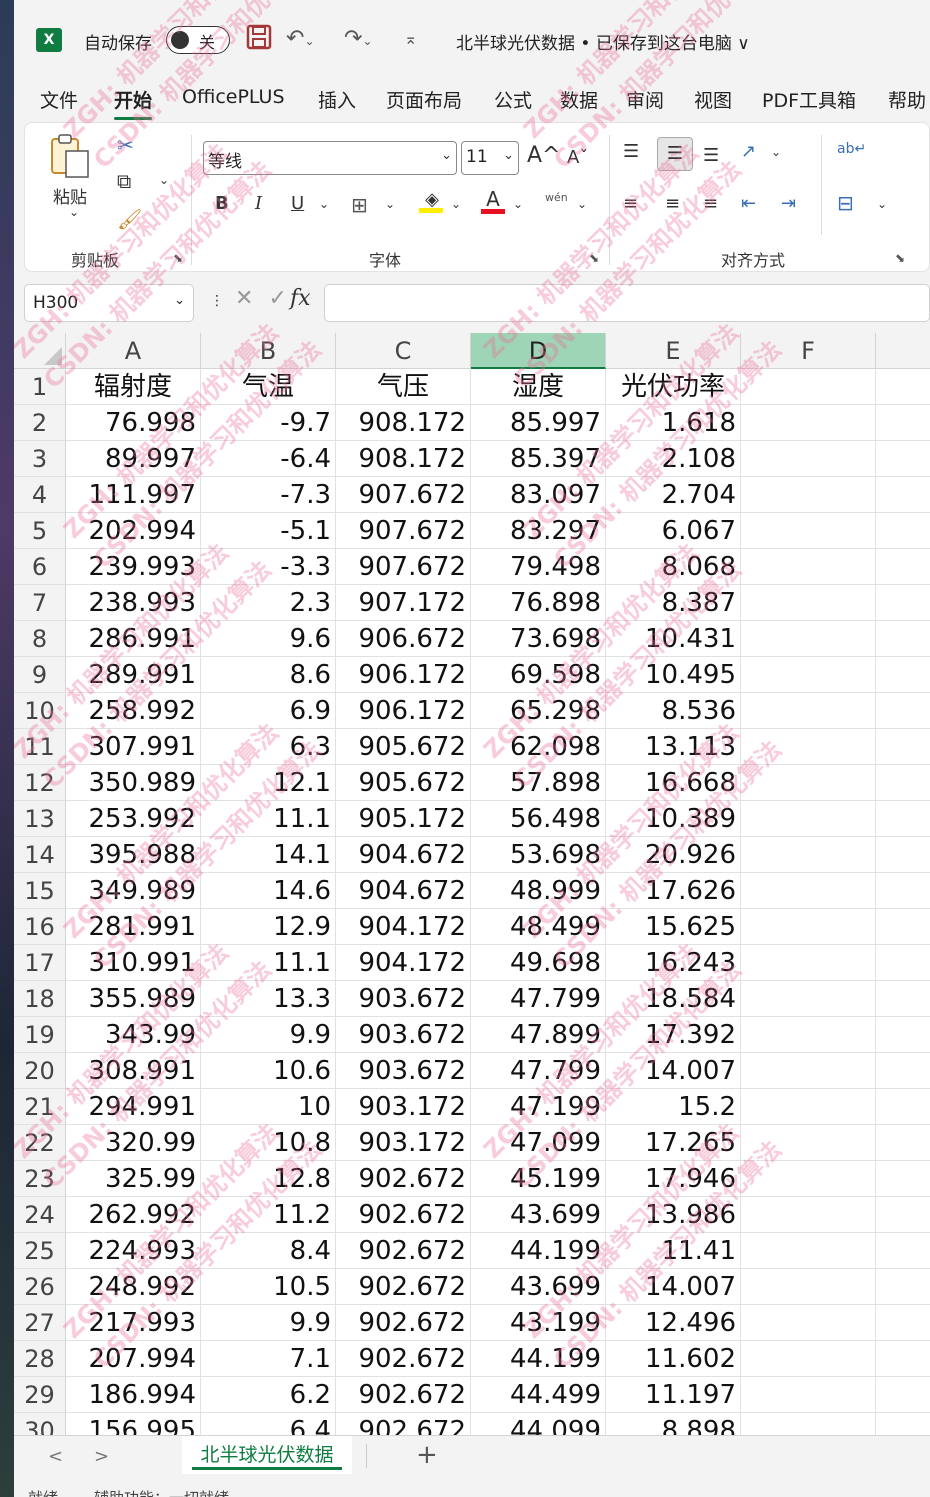 This screenshot has width=930, height=1497. I want to click on table-cell: 906.172, so click(403, 711).